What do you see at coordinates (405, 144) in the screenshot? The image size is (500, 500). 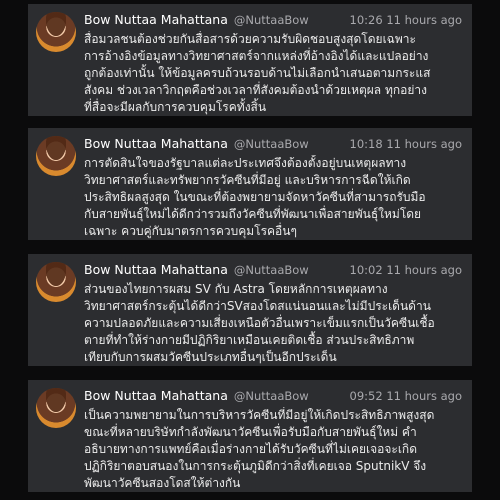 I see `tweet-timestamp: 10:18 11 hours ago` at bounding box center [405, 144].